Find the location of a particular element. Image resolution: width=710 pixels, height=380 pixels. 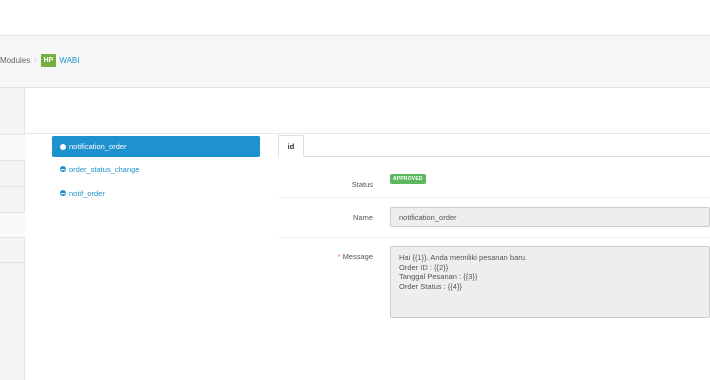

message-label-wrap: * Message is located at coordinates (333, 256).